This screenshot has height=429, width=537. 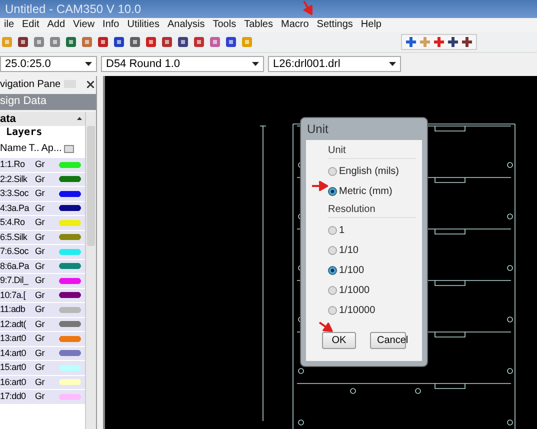 What do you see at coordinates (91, 186) in the screenshot?
I see `scrollbar-thumb` at bounding box center [91, 186].